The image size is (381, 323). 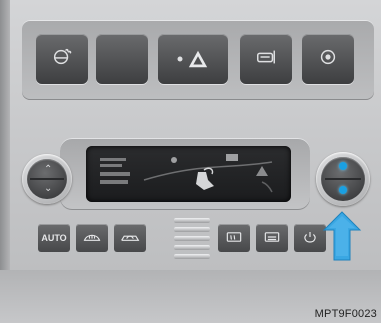 I want to click on left-knob-up-mark: ⌃, so click(x=48, y=169).